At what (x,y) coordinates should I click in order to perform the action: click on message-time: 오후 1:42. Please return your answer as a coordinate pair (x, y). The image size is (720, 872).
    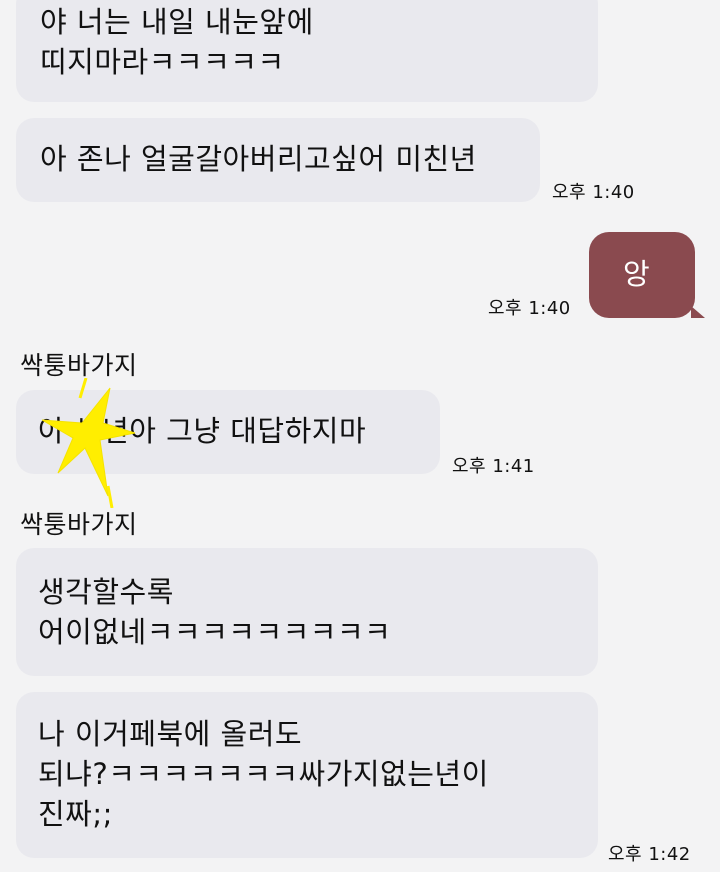
    Looking at the image, I should click on (649, 854).